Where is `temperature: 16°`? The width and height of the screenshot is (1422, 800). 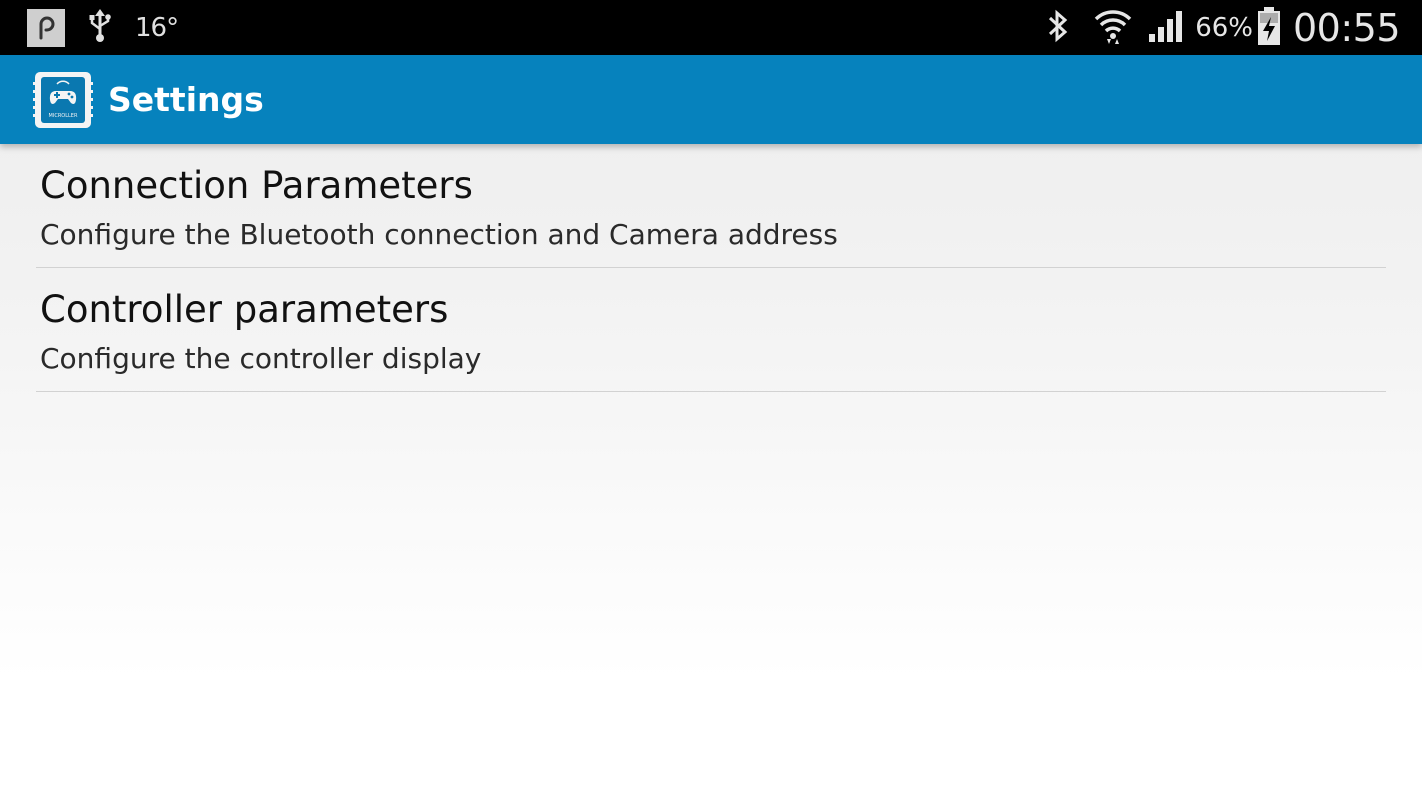
temperature: 16° is located at coordinates (157, 27).